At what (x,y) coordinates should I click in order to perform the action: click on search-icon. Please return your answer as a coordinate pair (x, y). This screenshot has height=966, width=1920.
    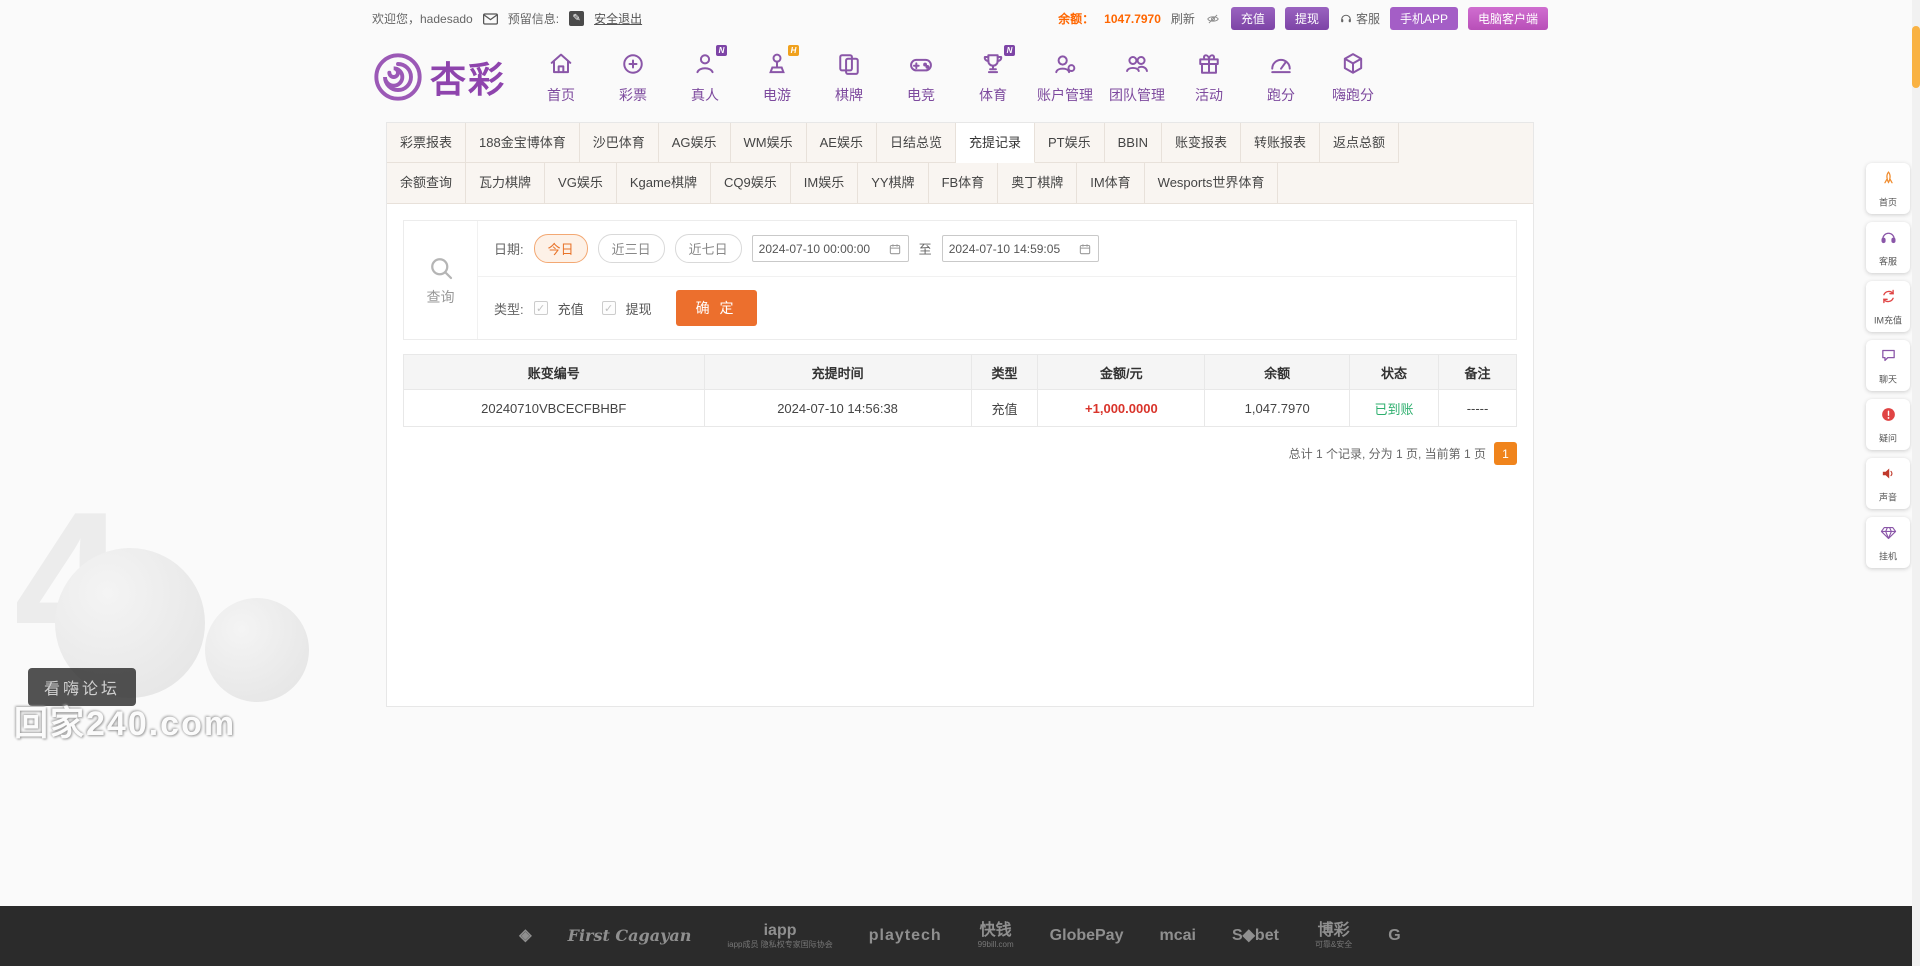
    Looking at the image, I should click on (441, 269).